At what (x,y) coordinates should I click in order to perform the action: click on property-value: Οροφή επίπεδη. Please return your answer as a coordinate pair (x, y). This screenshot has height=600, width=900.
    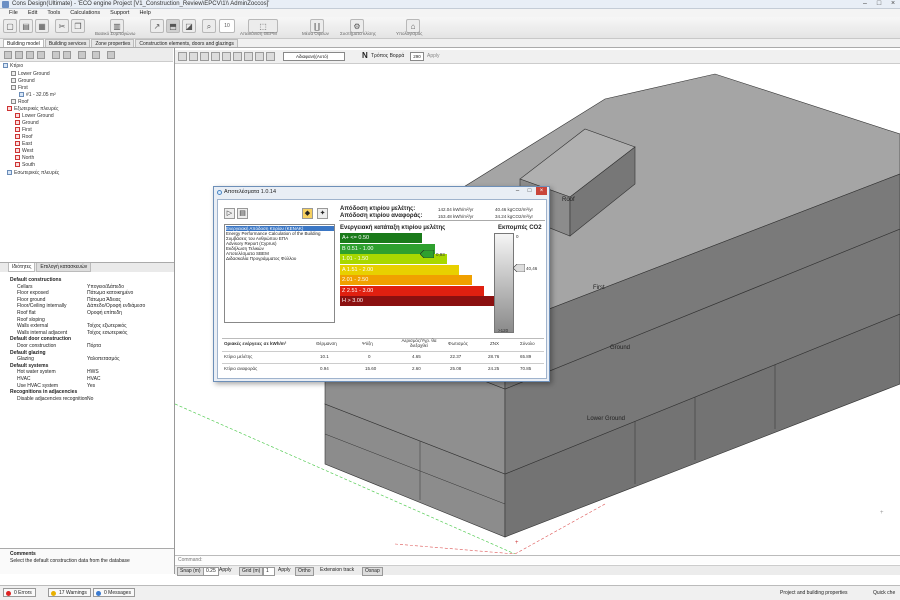
    Looking at the image, I should click on (104, 313).